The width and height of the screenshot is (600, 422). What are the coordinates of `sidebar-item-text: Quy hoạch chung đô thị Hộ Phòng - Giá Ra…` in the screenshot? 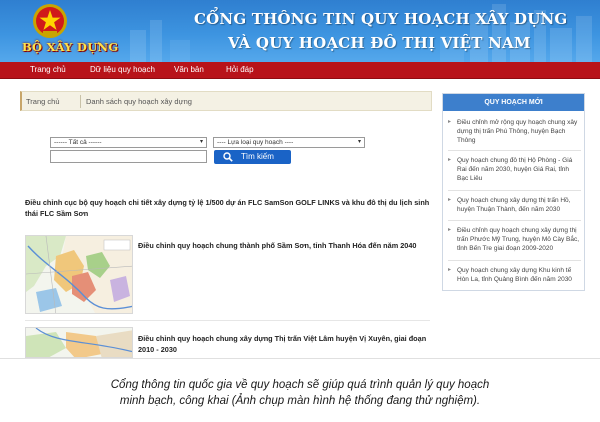 It's located at (515, 169).